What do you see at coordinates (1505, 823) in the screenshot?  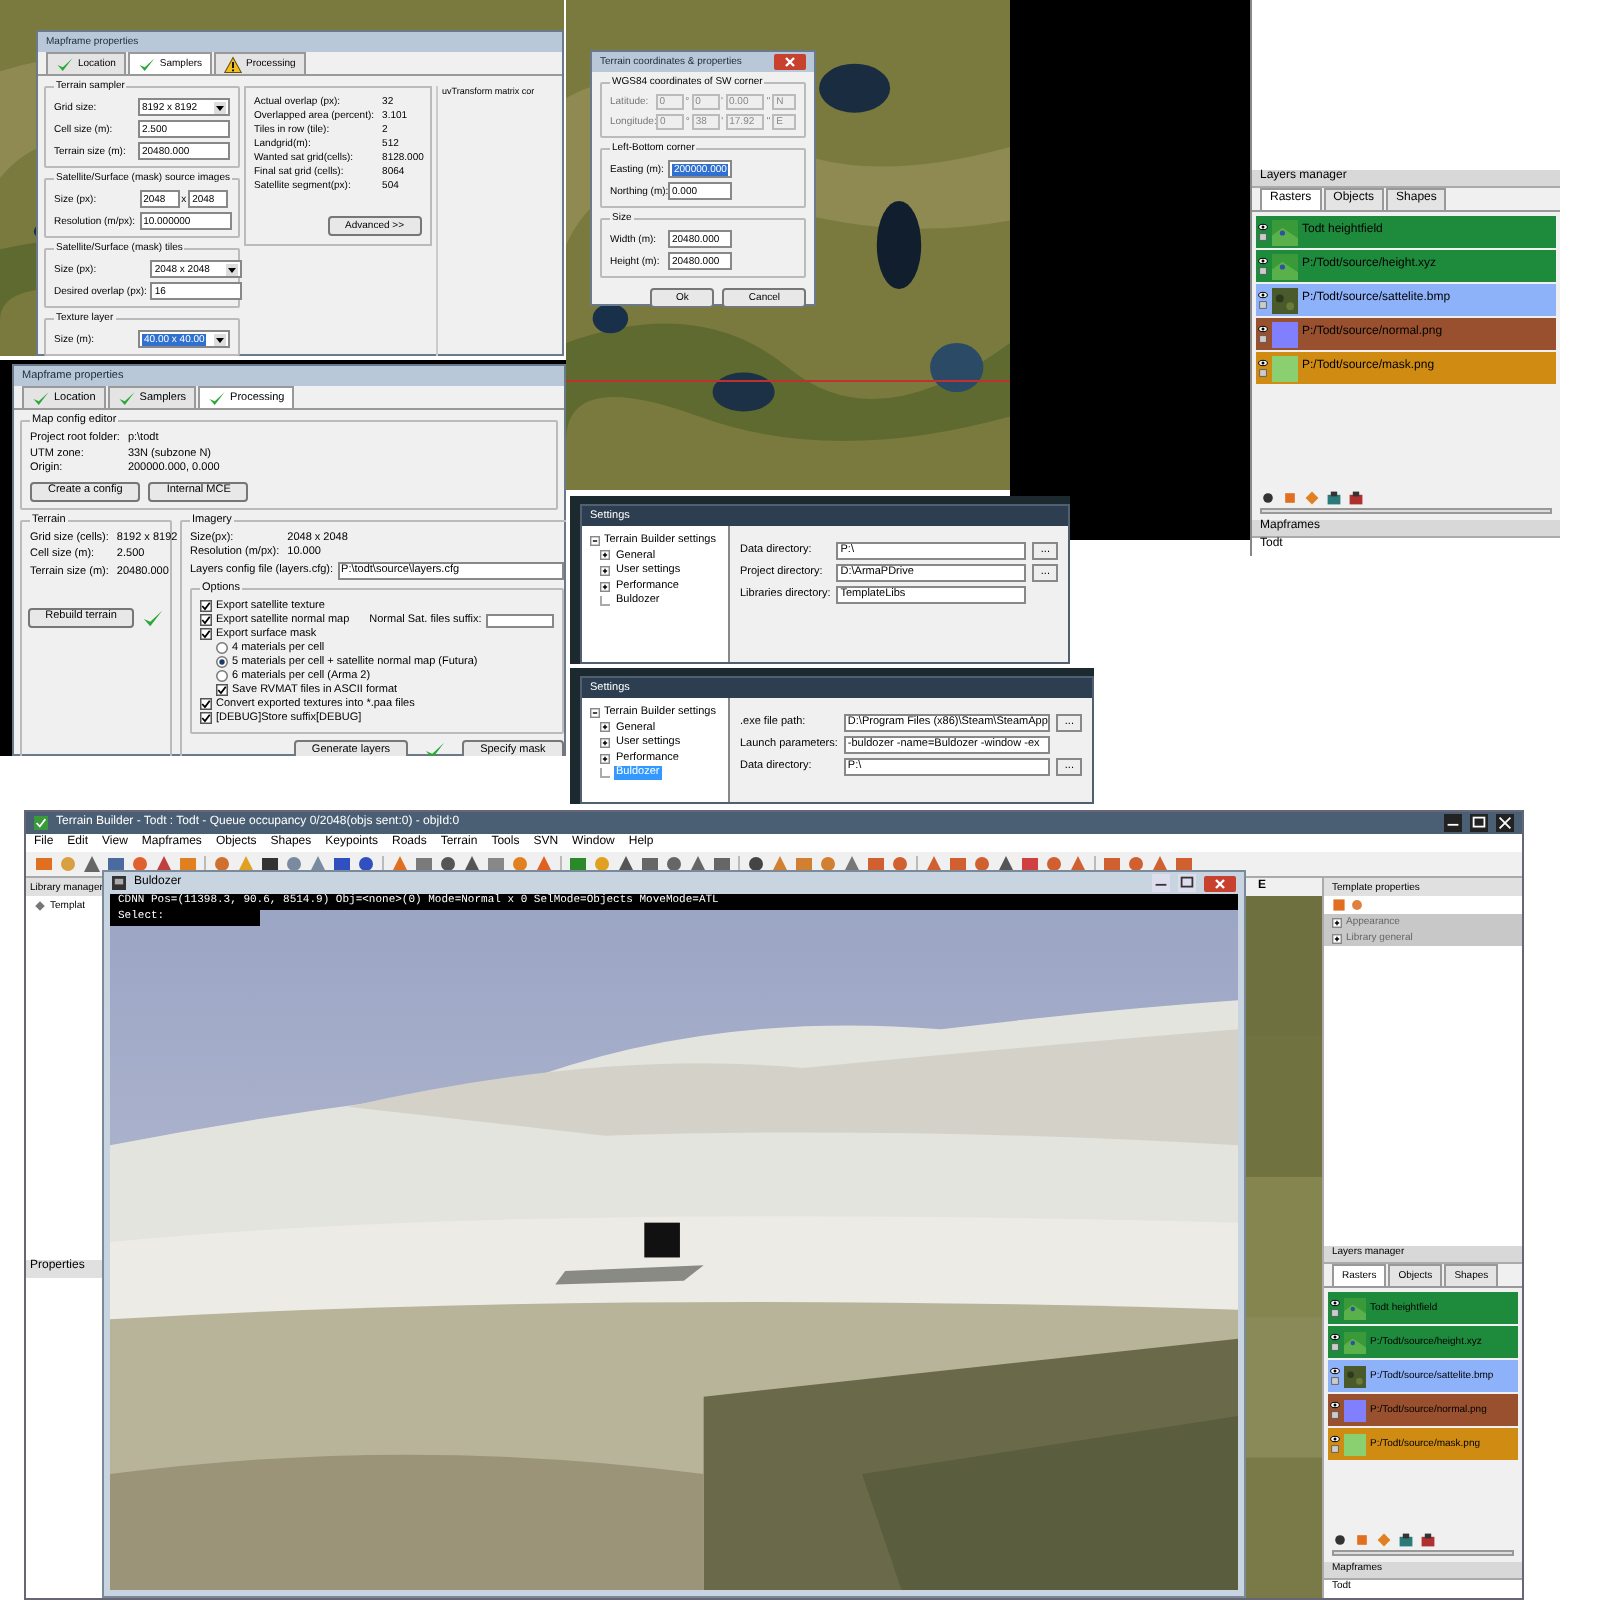 I see `close-button` at bounding box center [1505, 823].